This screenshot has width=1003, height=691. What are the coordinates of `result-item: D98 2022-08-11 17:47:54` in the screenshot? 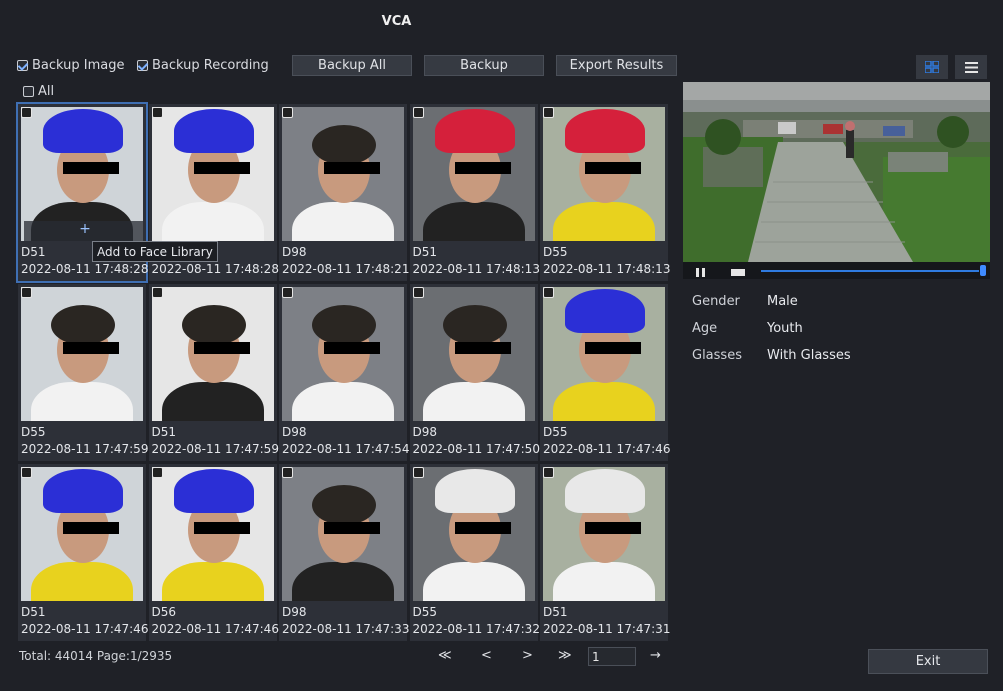 It's located at (344, 372).